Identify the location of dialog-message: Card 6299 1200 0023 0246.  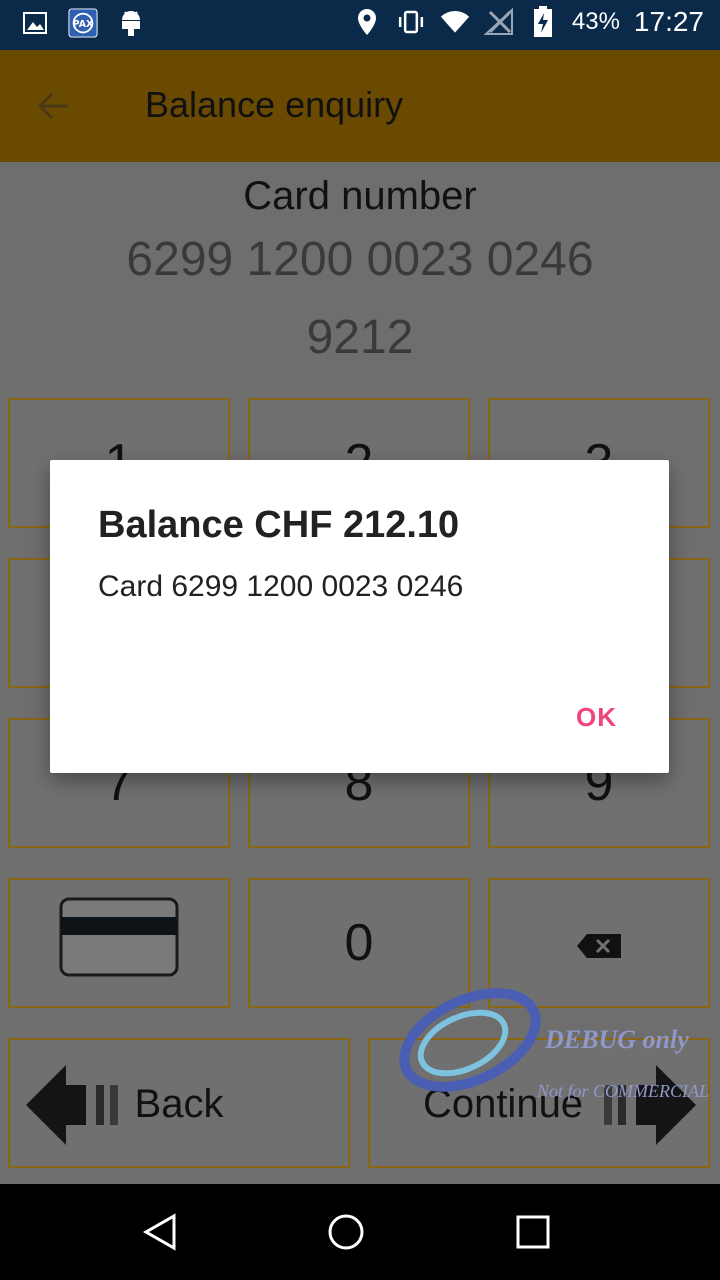
(281, 586).